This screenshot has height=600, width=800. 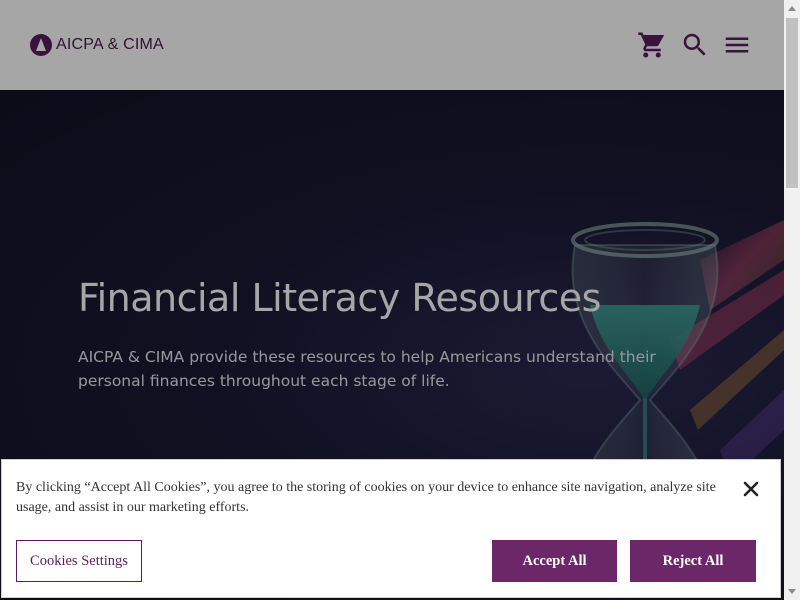 What do you see at coordinates (792, 300) in the screenshot?
I see `page-scrollbar` at bounding box center [792, 300].